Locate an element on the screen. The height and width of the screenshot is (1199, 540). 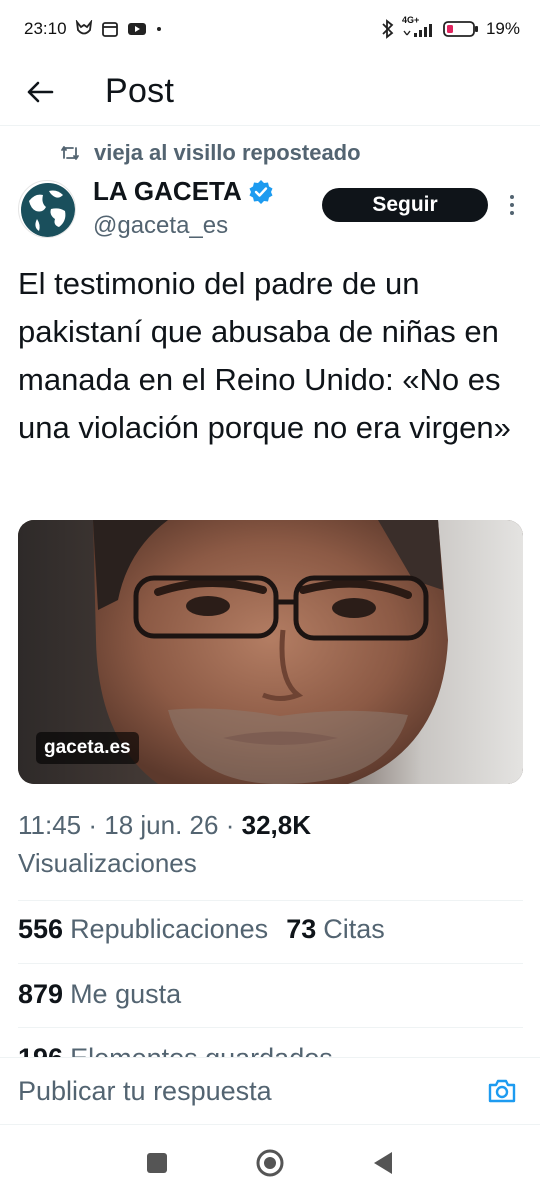
youtube-notification-icon is located at coordinates (137, 29).